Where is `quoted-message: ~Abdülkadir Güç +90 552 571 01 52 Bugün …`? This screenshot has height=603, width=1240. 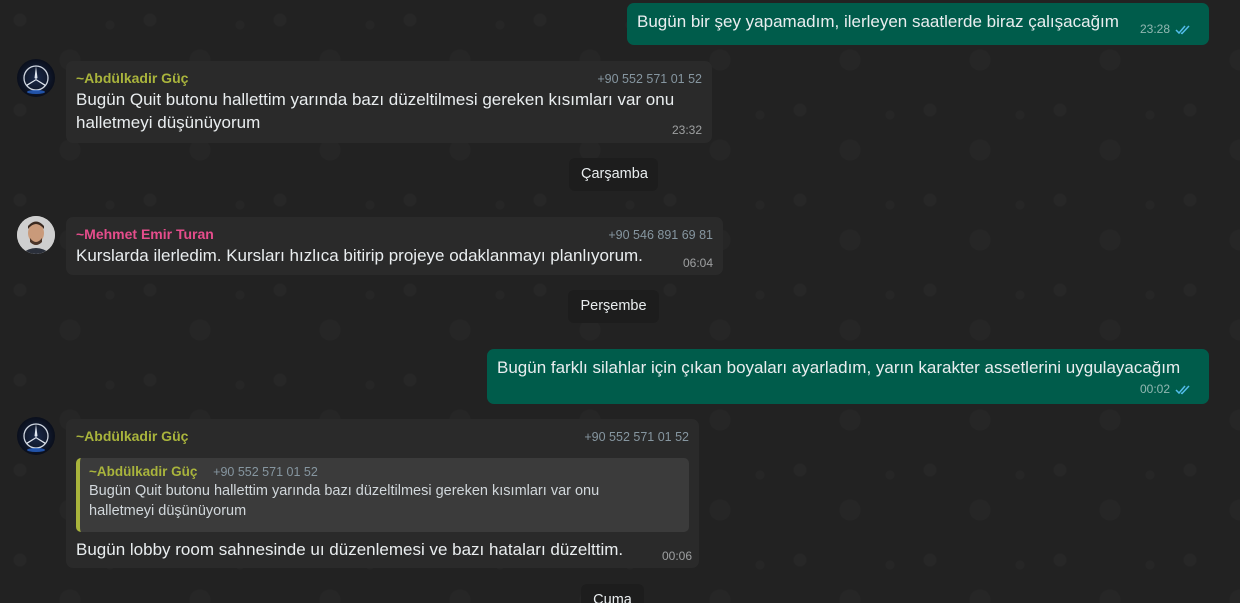
quoted-message: ~Abdülkadir Güç +90 552 571 01 52 Bugün … is located at coordinates (382, 495).